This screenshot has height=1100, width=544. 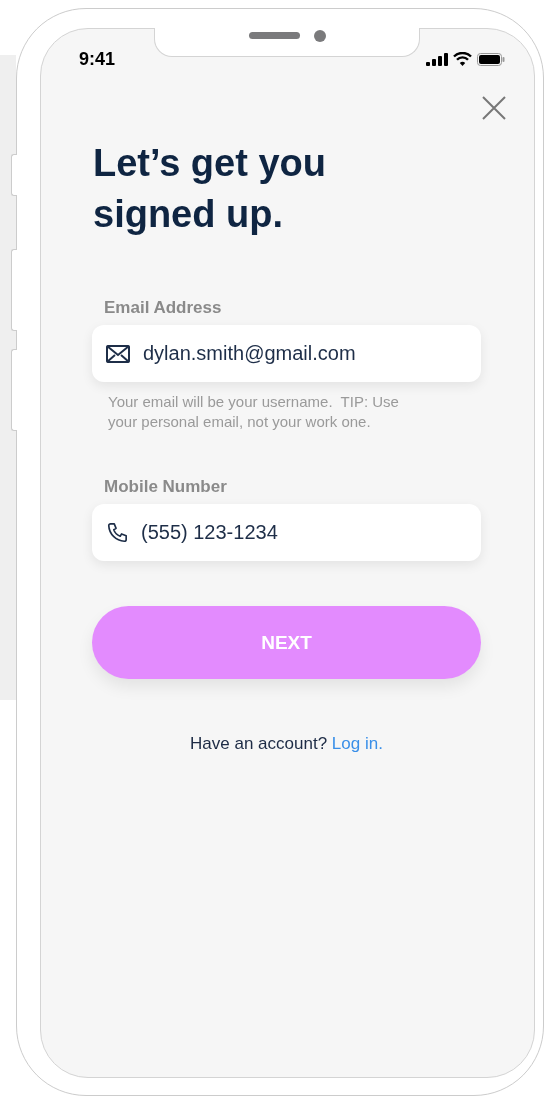 I want to click on signal-icon, so click(x=437, y=59).